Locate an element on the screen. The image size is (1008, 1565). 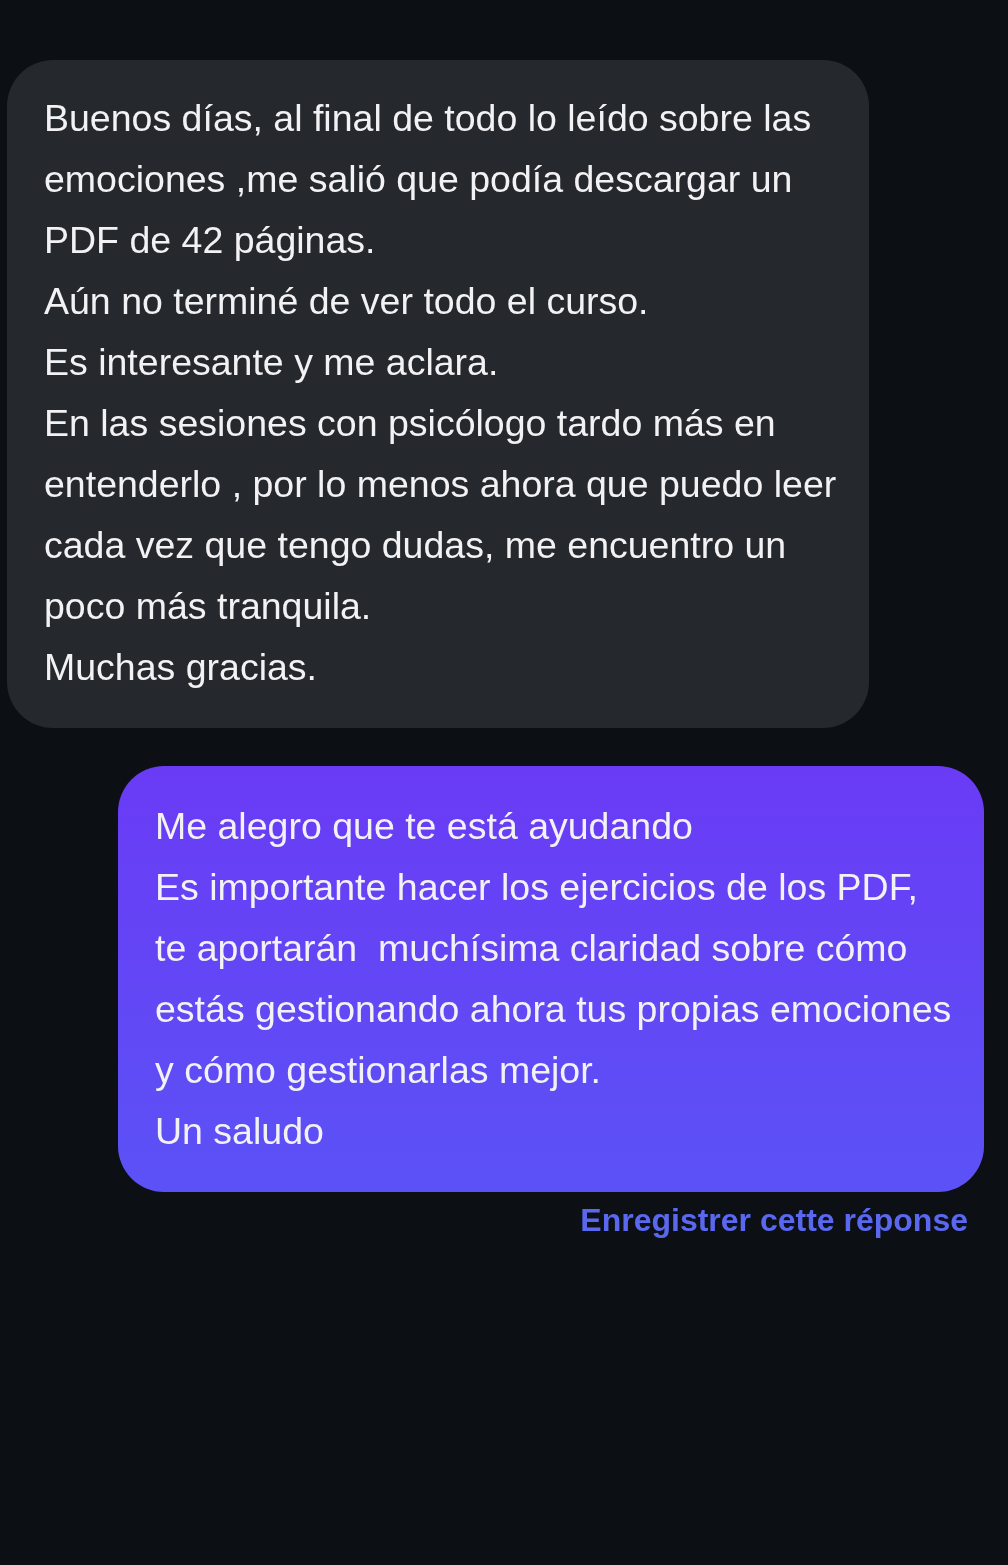
message-text: Me alegro que te está ayudando is located at coordinates (424, 826).